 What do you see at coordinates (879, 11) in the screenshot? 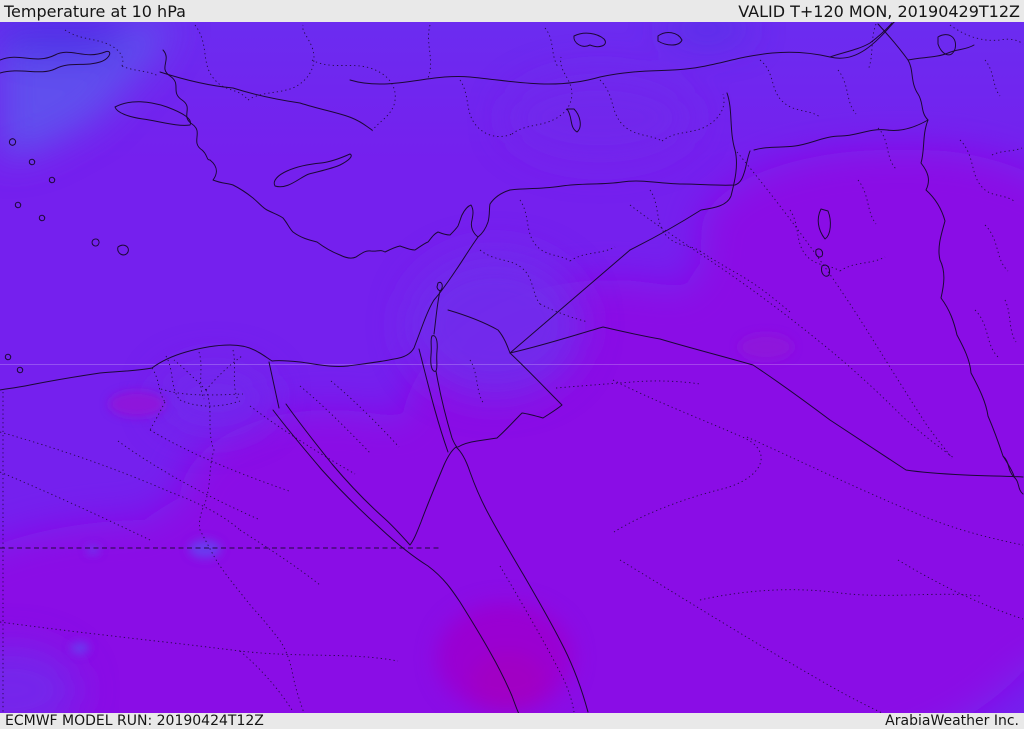
I see `valid-time-label: VALID T+120 MON, 20190429T12Z` at bounding box center [879, 11].